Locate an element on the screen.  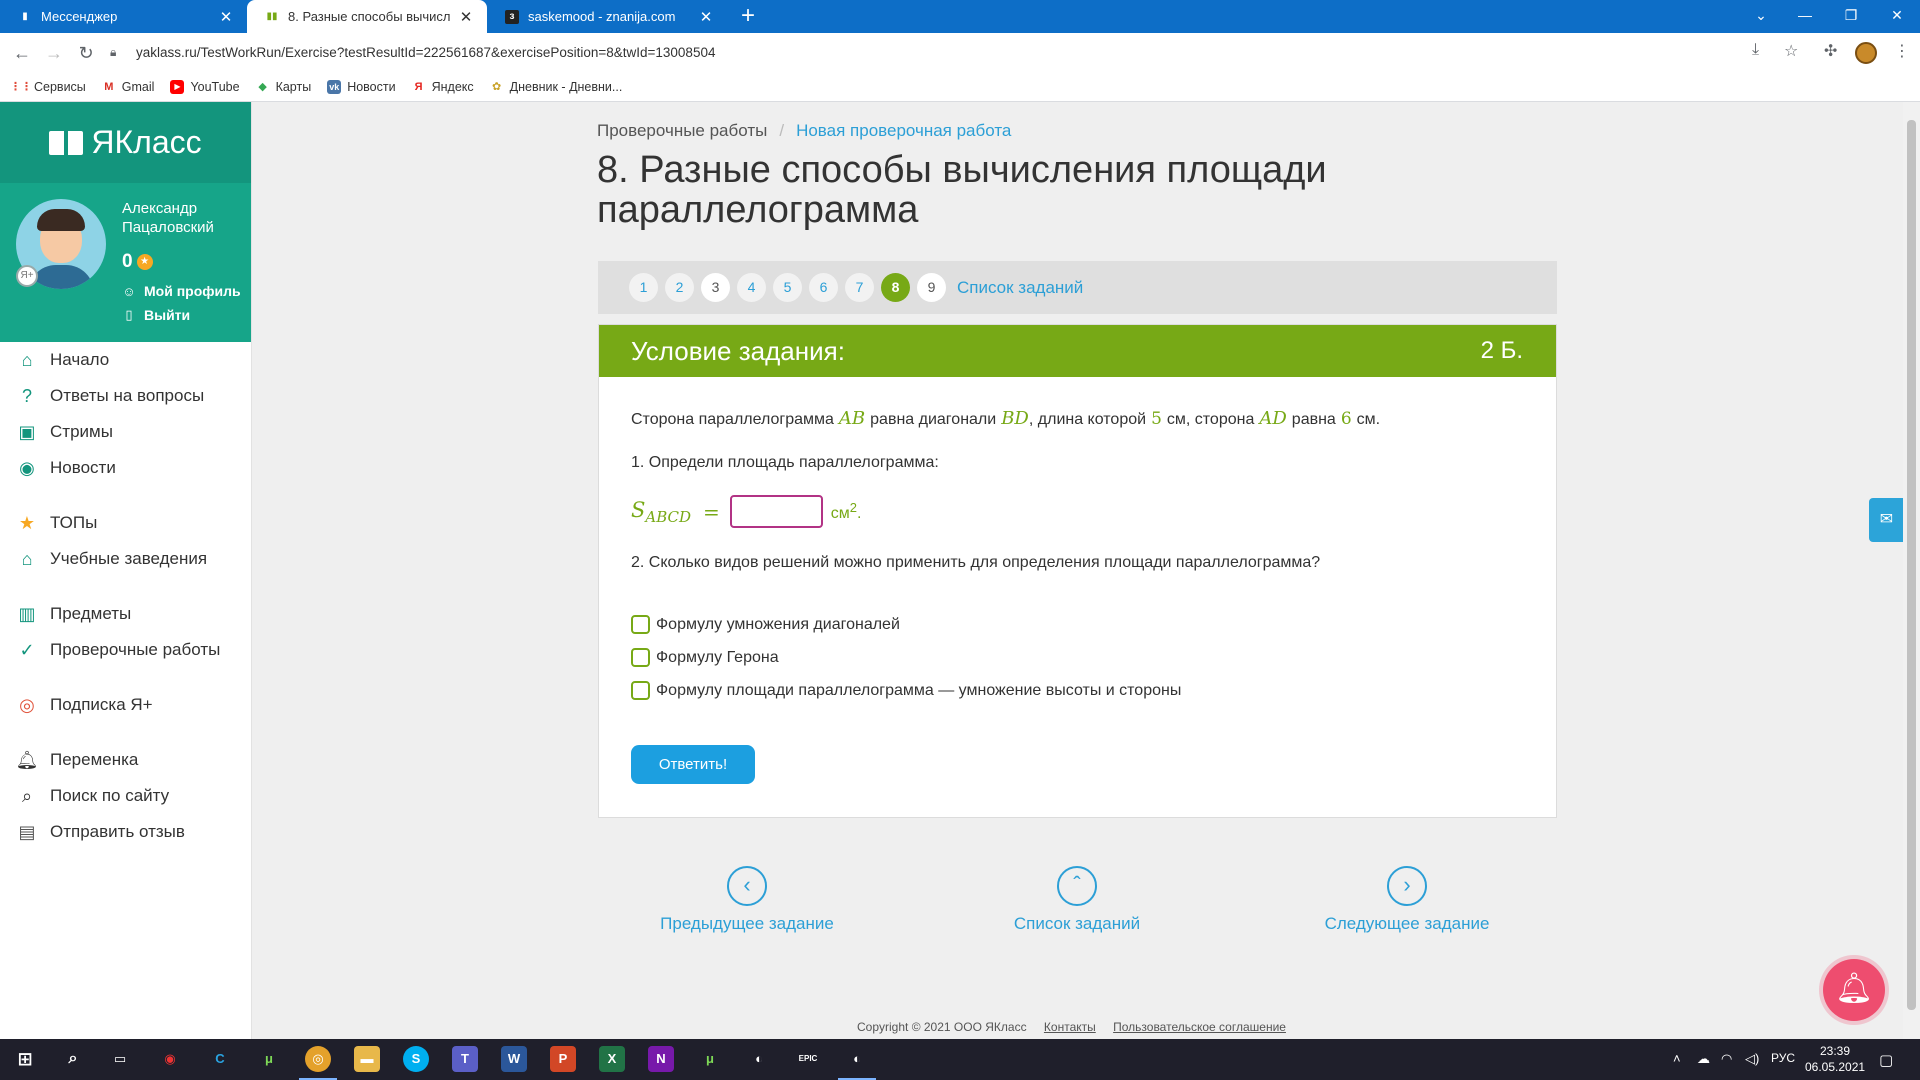
yaklass-logo: ЯКласс is located at coordinates (125, 142).